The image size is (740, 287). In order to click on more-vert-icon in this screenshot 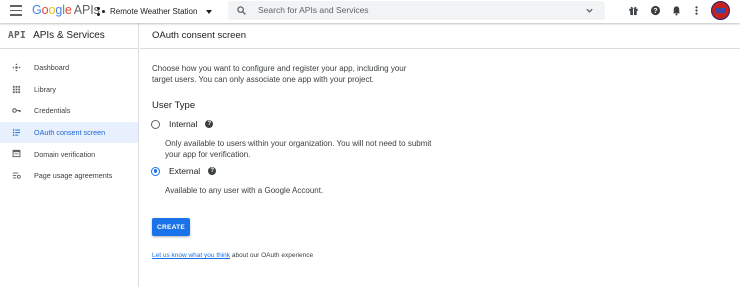, I will do `click(696, 10)`.